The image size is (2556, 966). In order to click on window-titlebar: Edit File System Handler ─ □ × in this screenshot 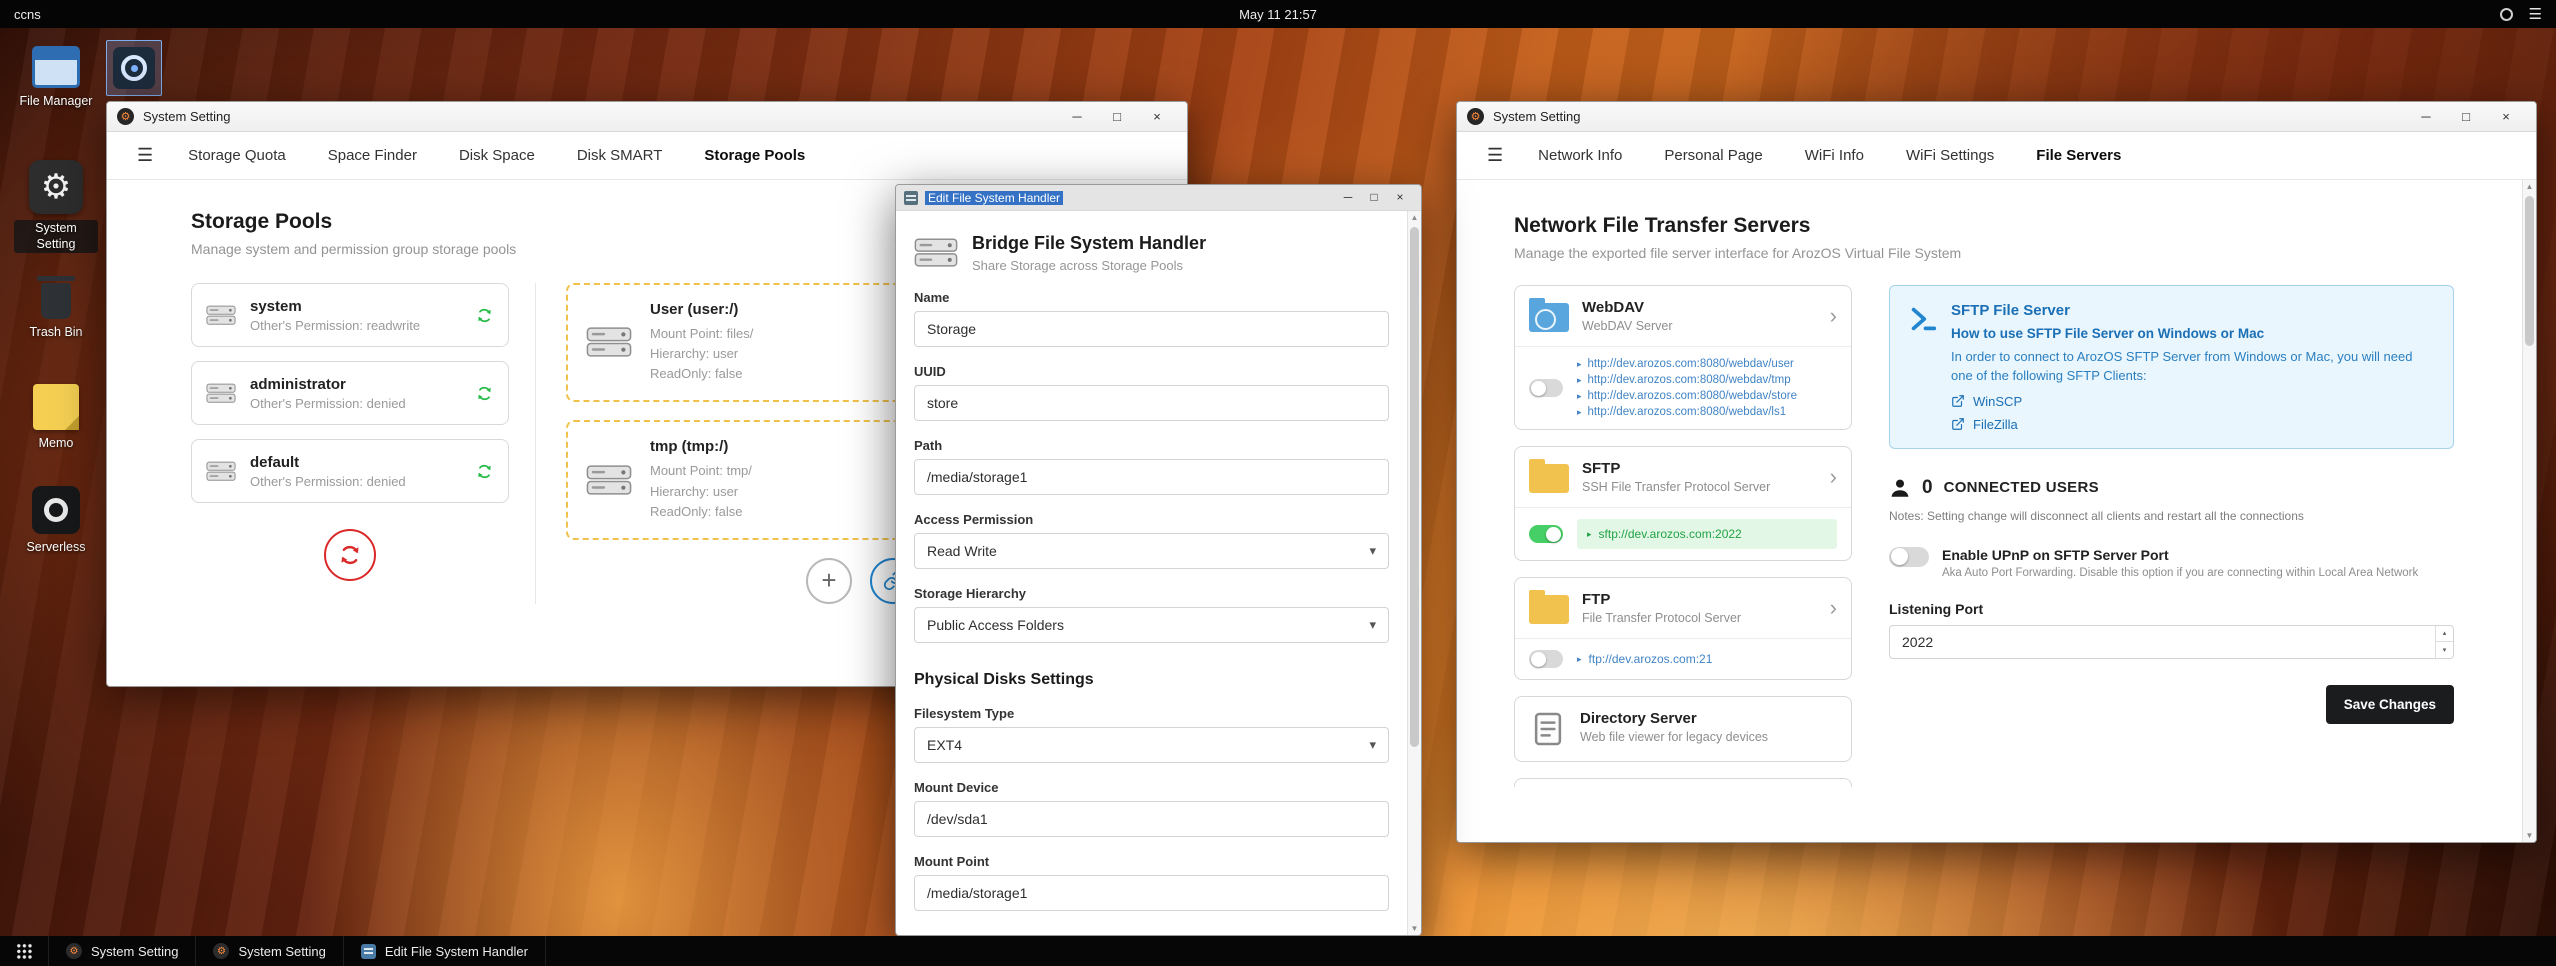, I will do `click(1158, 198)`.